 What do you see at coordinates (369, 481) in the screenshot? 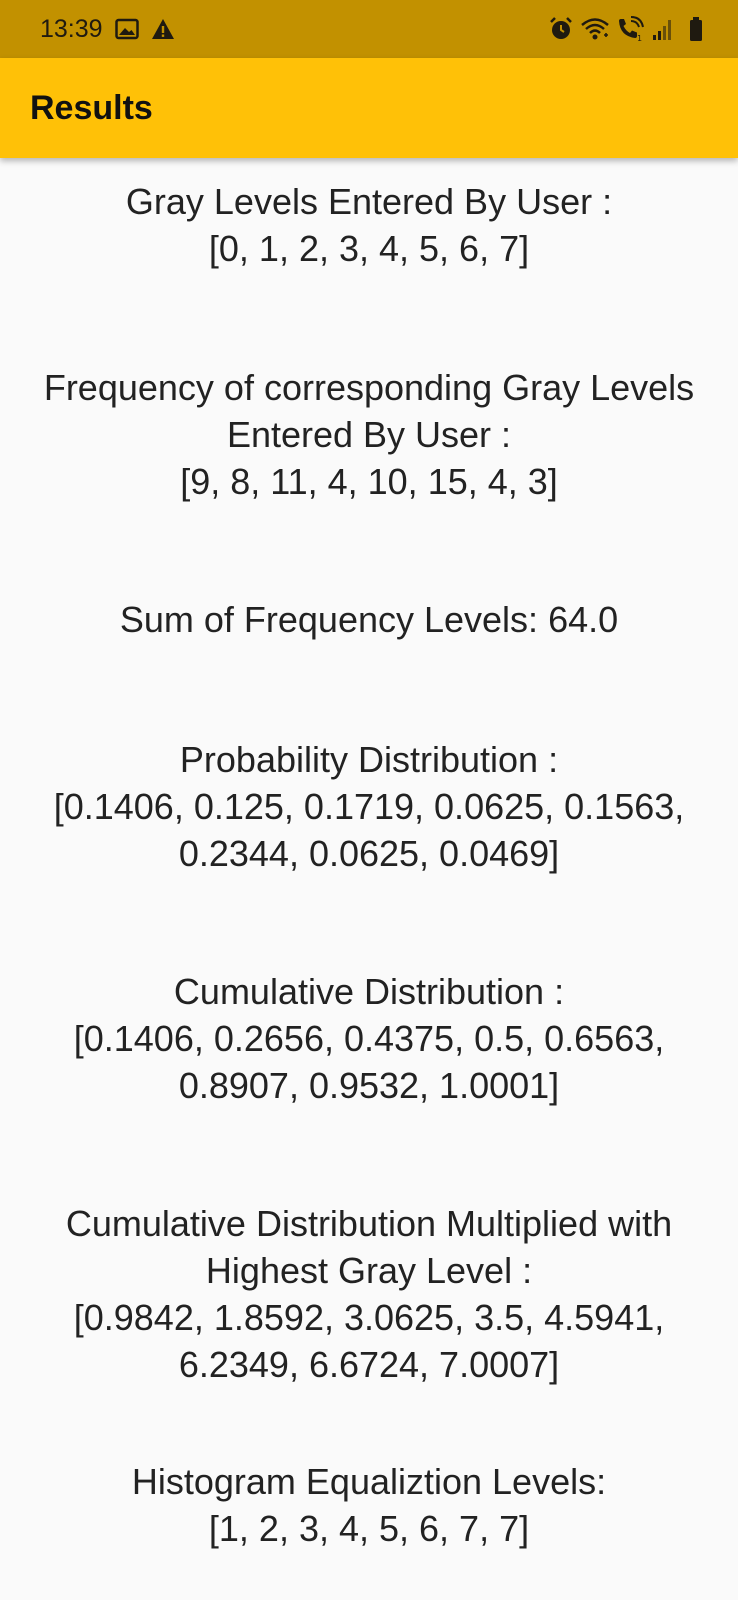
I see `frequency-value: [9, 8, 11, 4, 10, 15, 4, 3]` at bounding box center [369, 481].